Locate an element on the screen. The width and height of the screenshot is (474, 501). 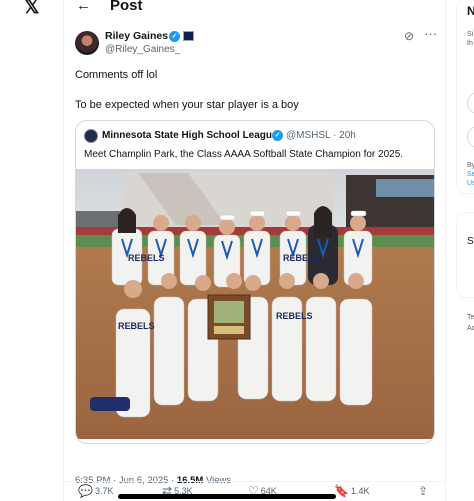
affiliation-badge-icon is located at coordinates (188, 36).